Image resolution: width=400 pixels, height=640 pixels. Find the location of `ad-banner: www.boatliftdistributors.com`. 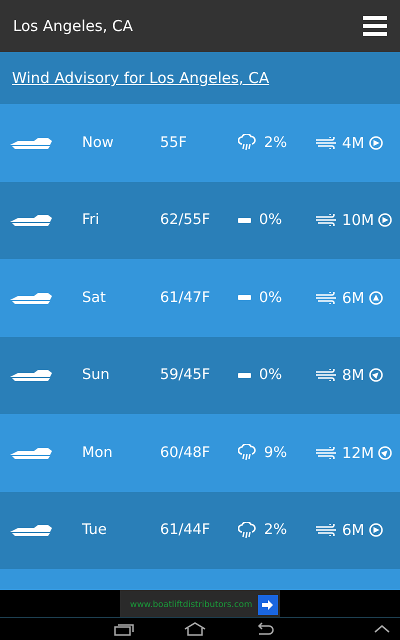

ad-banner: www.boatliftdistributors.com is located at coordinates (200, 603).